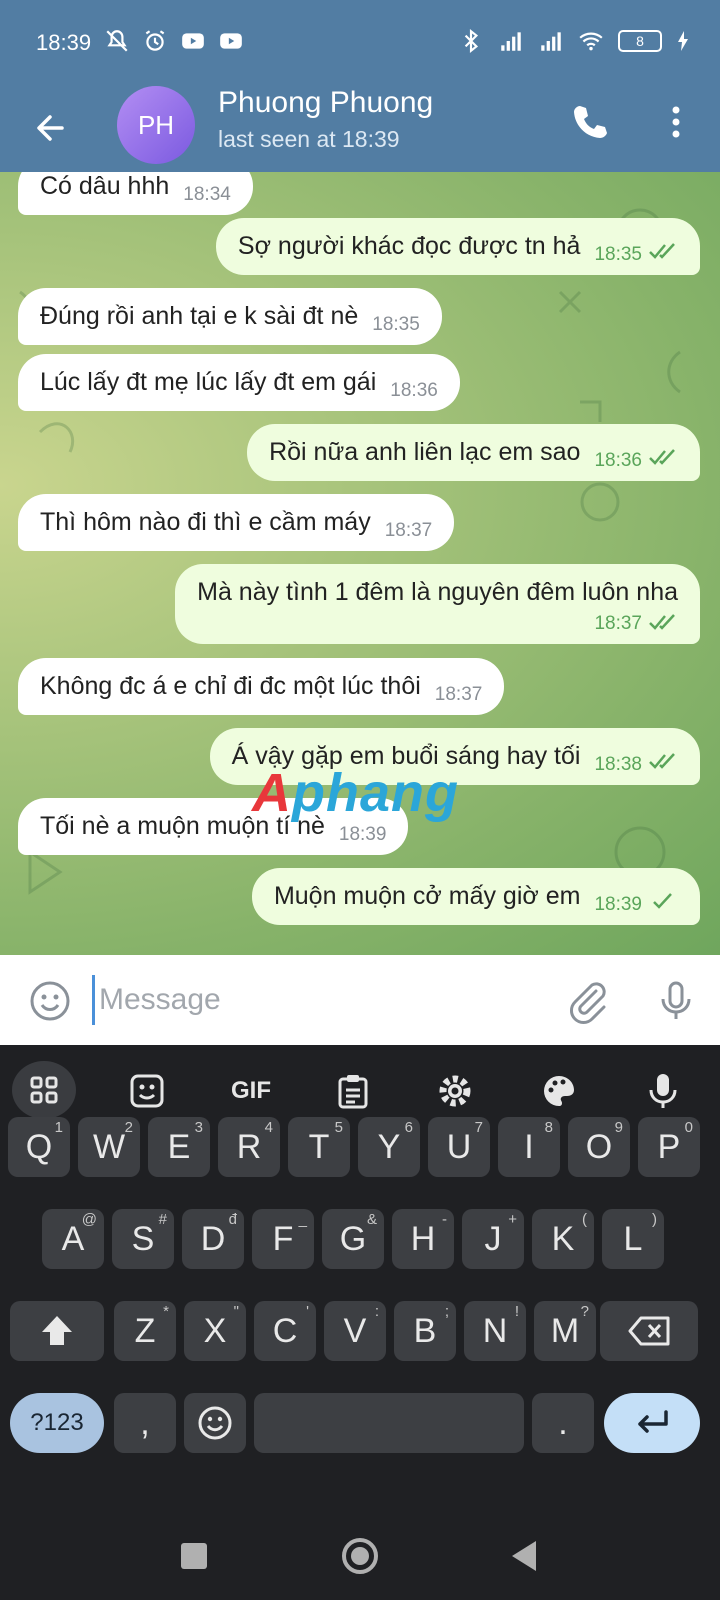 Image resolution: width=720 pixels, height=1600 pixels. I want to click on theme-palette-icon, so click(559, 1091).